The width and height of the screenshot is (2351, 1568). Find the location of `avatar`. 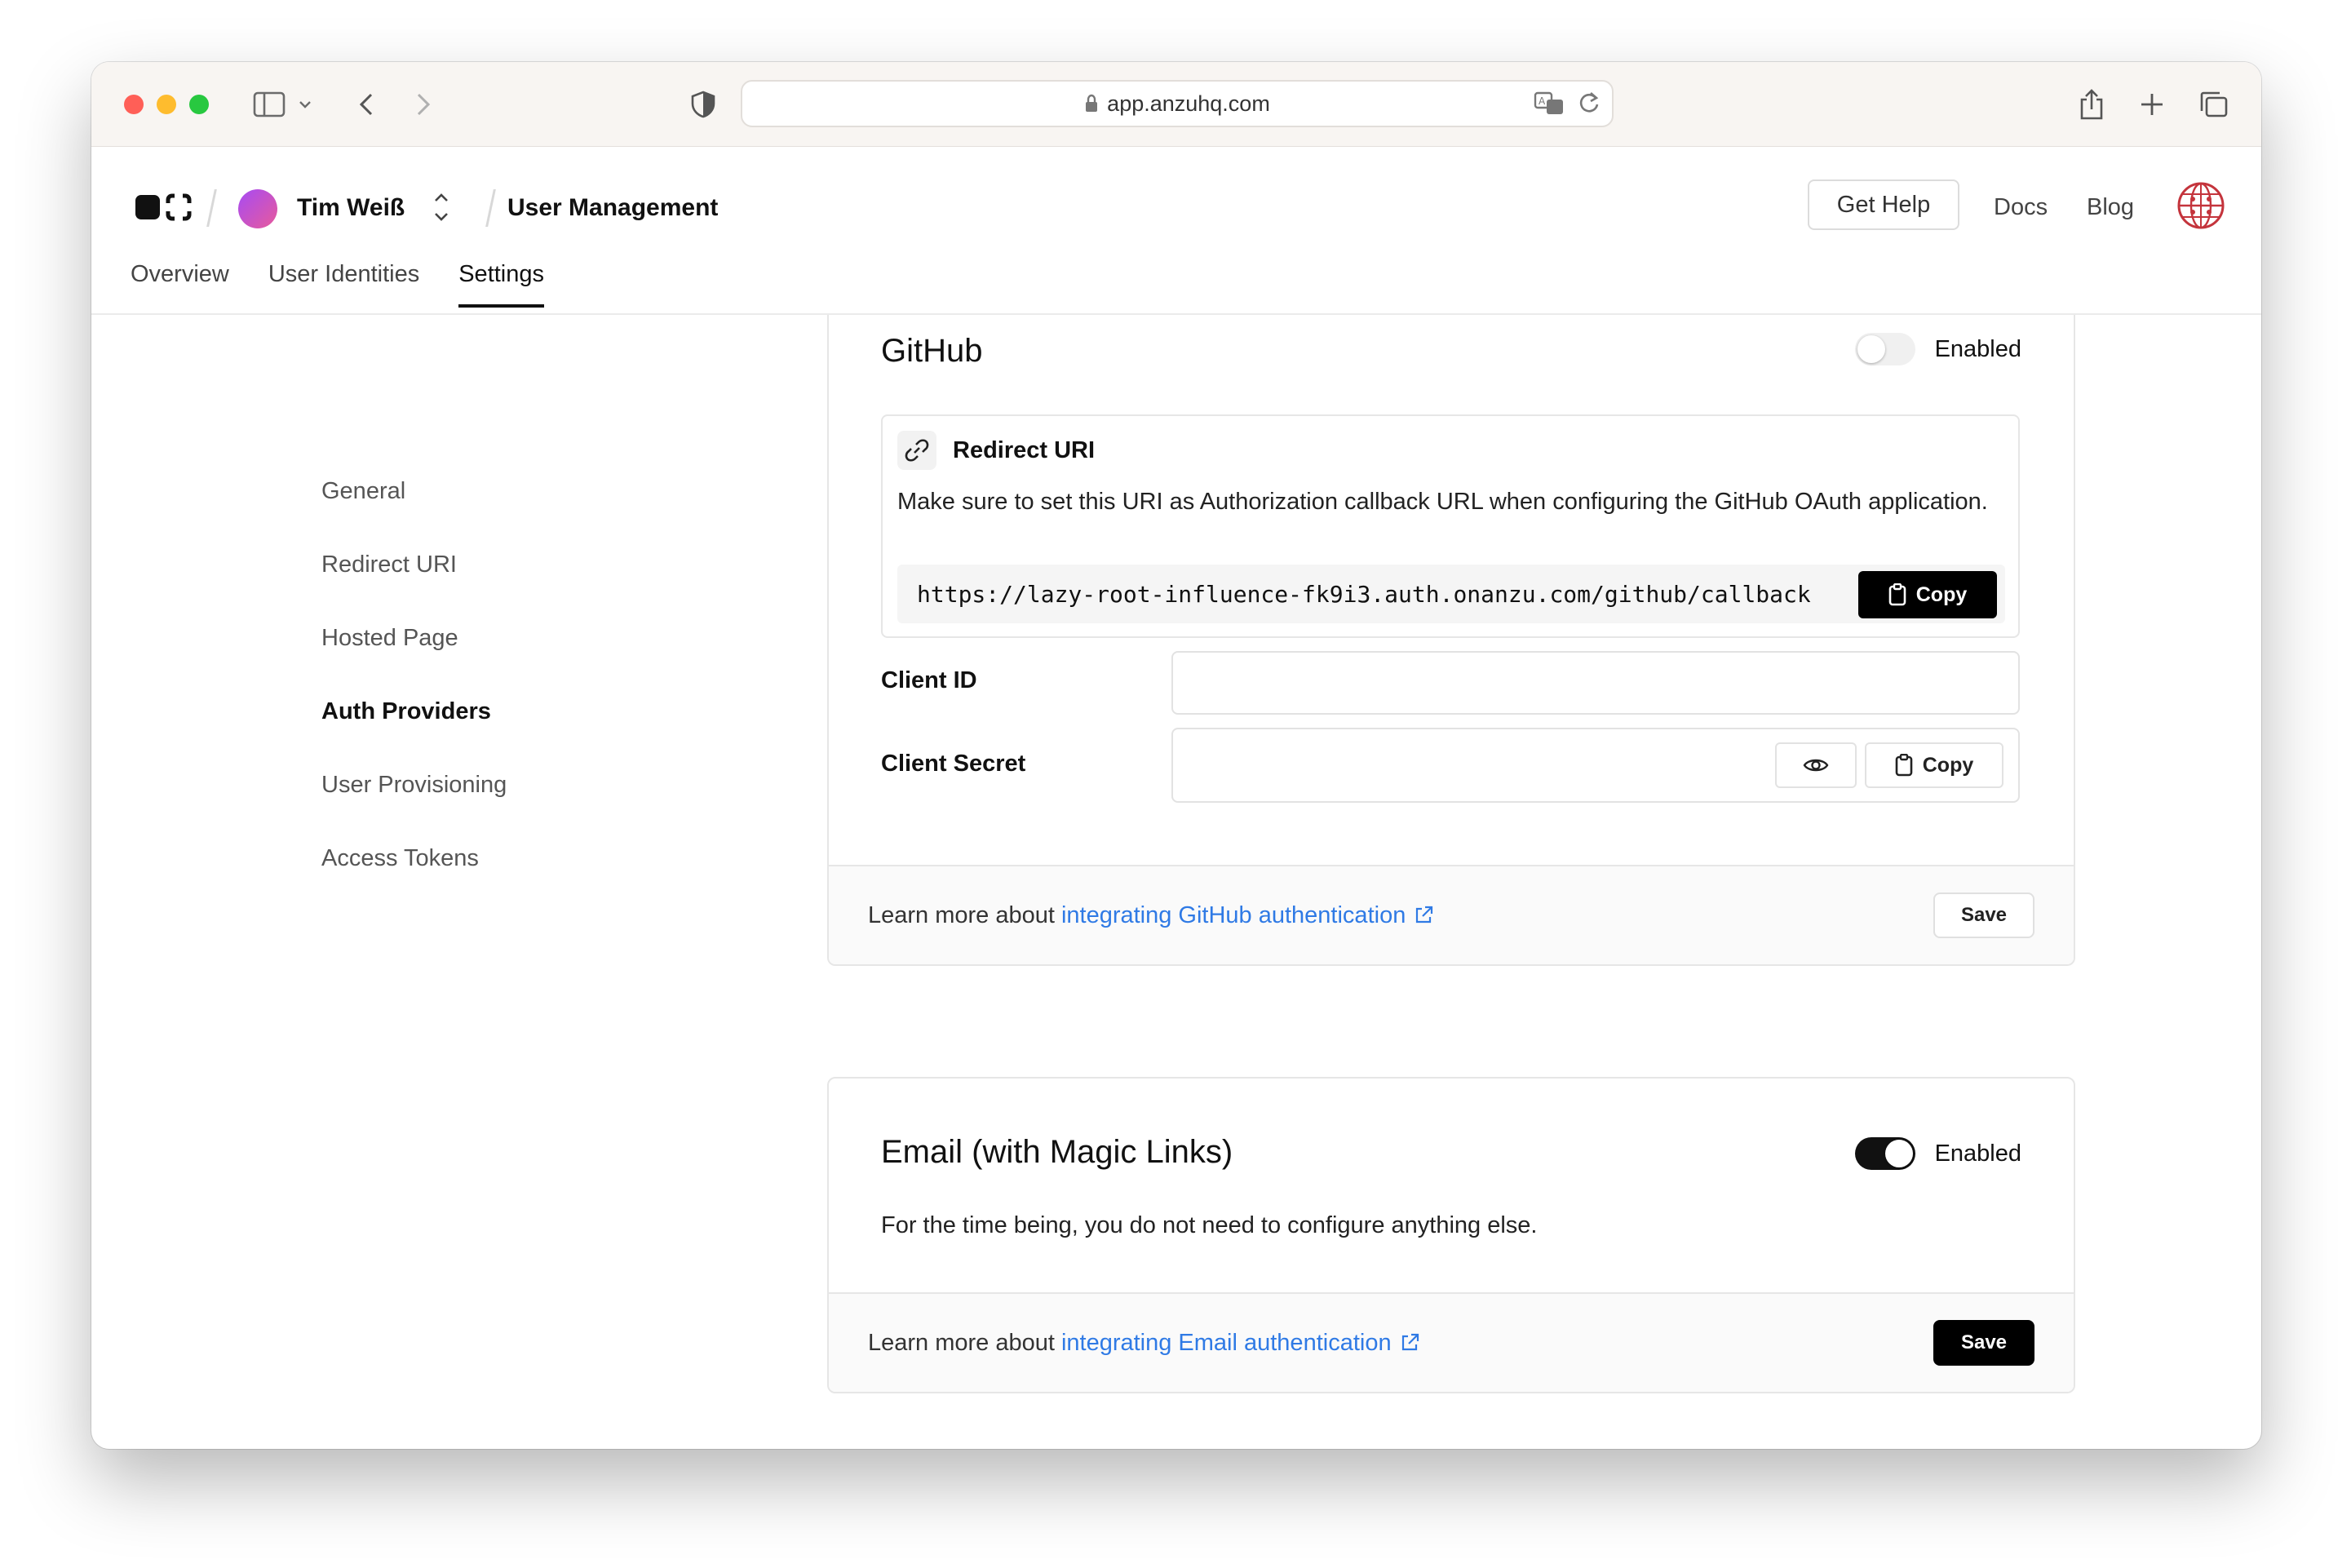

avatar is located at coordinates (257, 208).